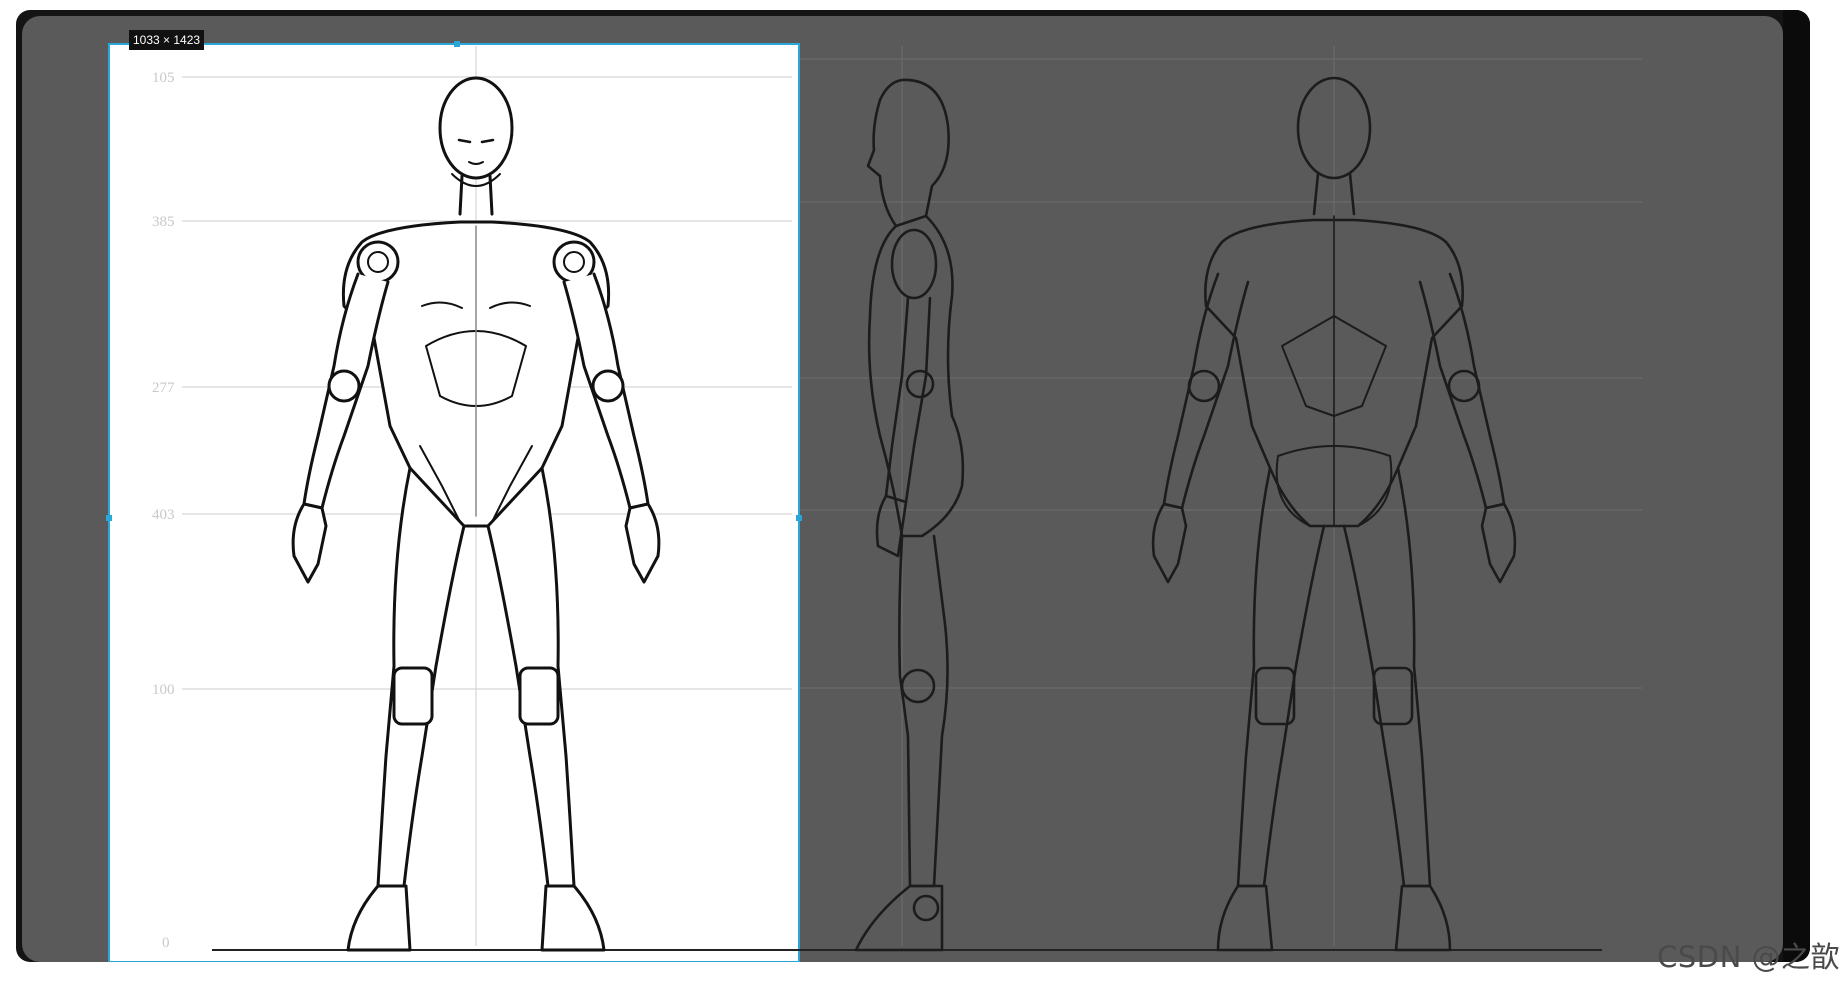  What do you see at coordinates (163, 515) in the screenshot?
I see `ruler-tick: 403` at bounding box center [163, 515].